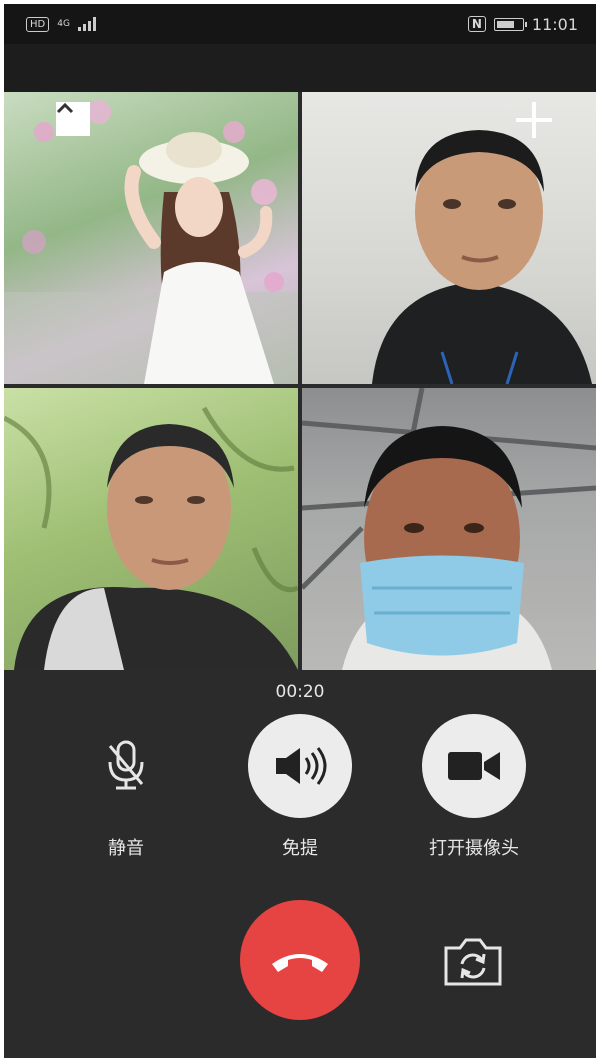 The height and width of the screenshot is (1062, 600). I want to click on speaker-label: 免提, so click(300, 848).